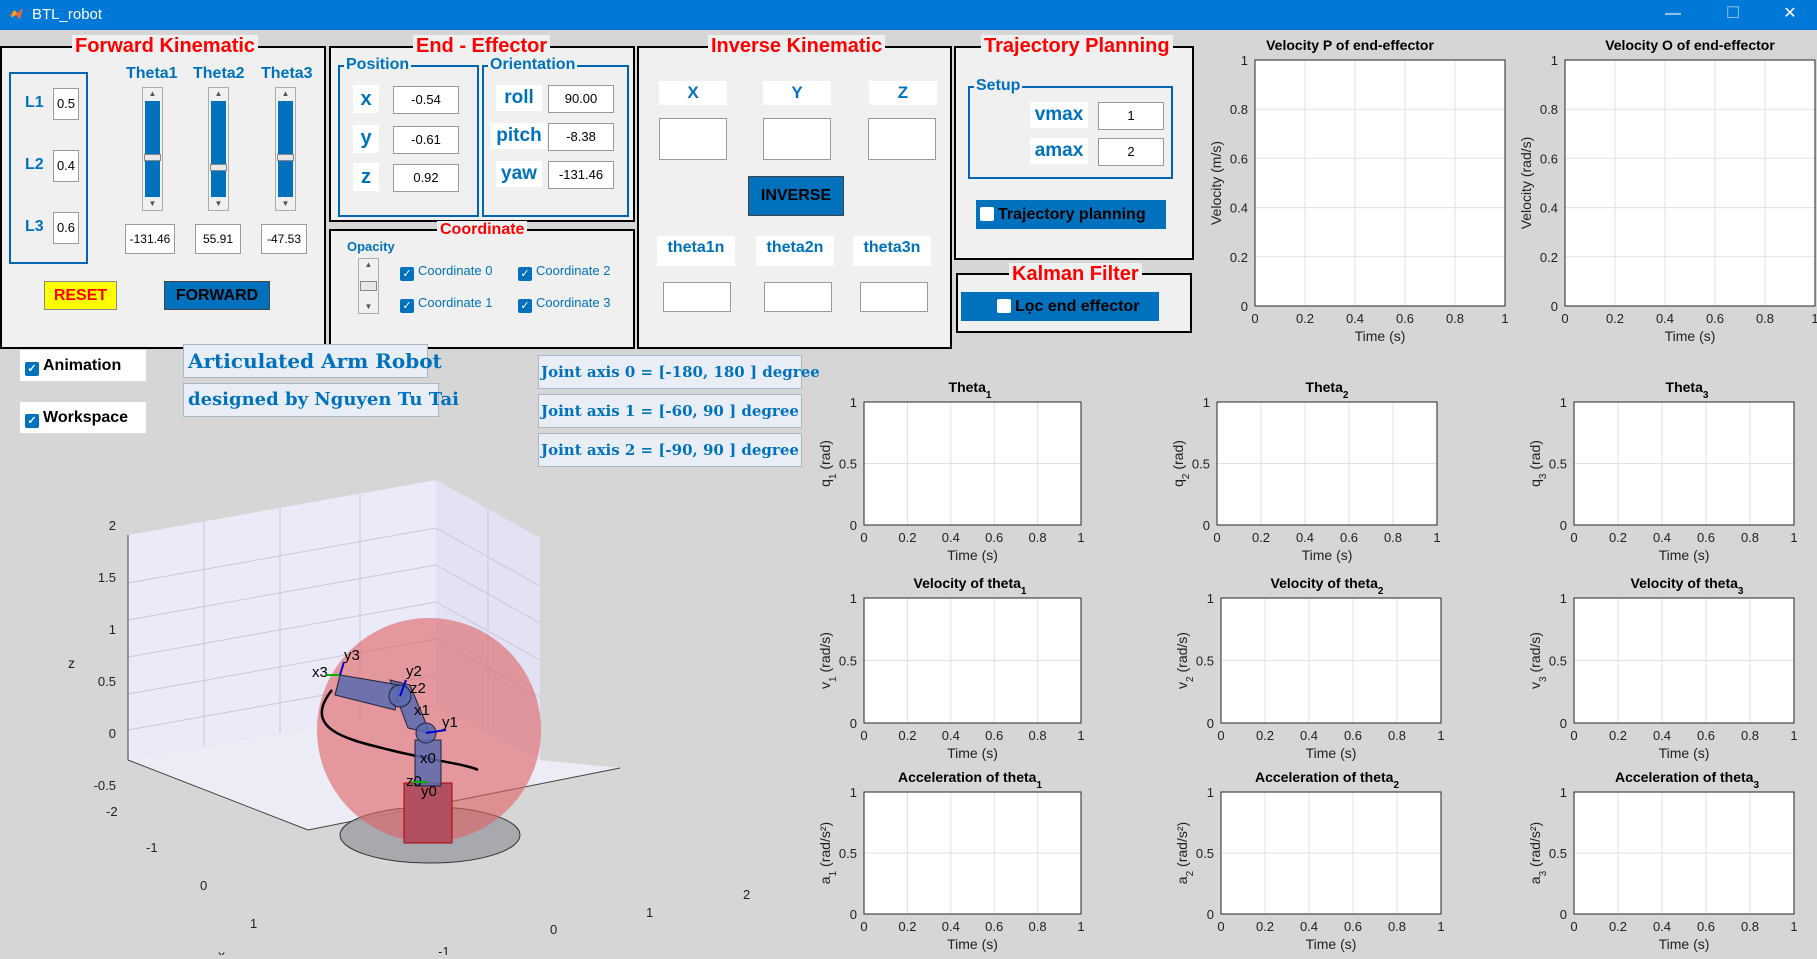  I want to click on y-tick-label: 0.2, so click(1549, 257).